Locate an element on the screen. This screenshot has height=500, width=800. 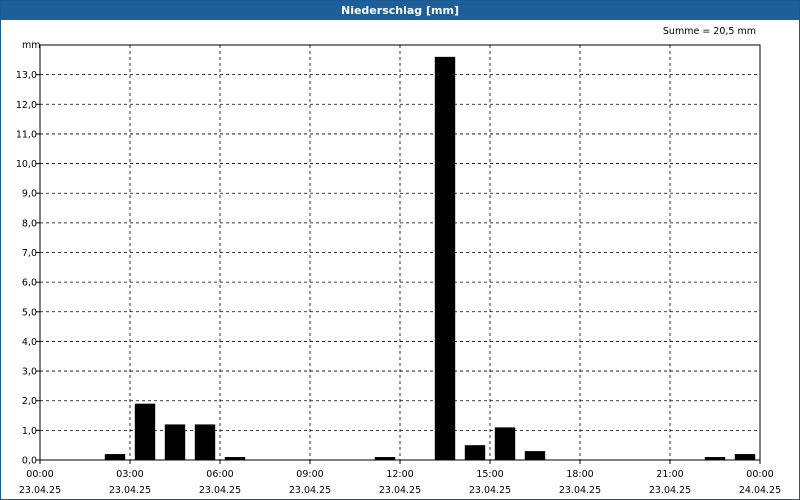
x-tick-time-label: 21:00 is located at coordinates (669, 474).